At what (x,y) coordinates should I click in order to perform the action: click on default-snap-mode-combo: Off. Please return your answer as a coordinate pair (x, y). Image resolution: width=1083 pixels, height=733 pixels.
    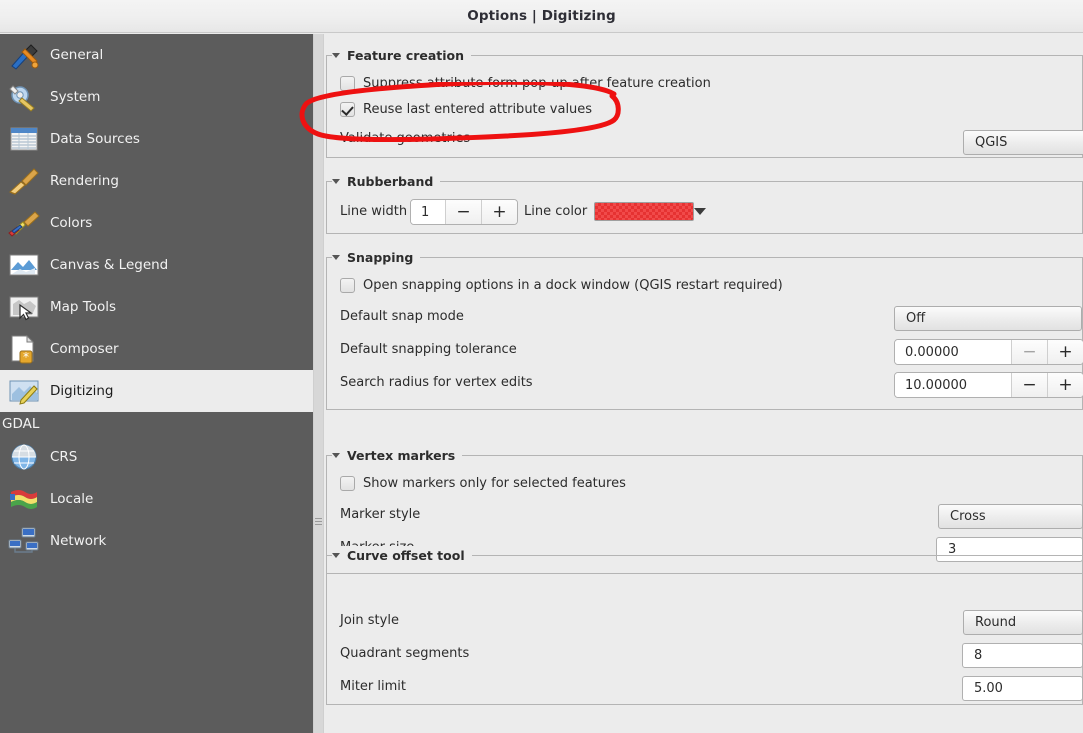
    Looking at the image, I should click on (988, 318).